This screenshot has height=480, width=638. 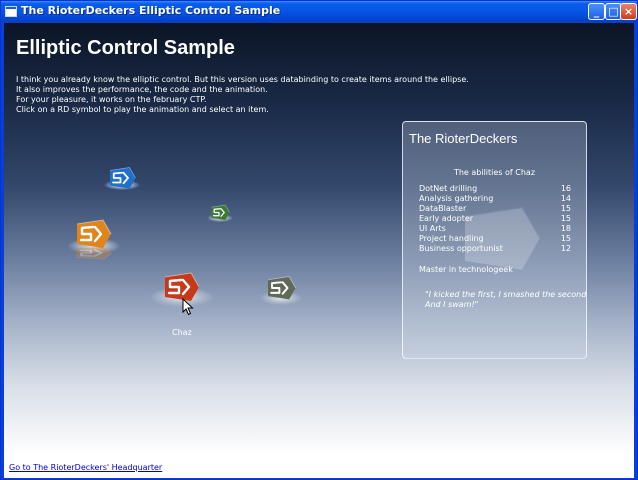 I want to click on selected-item-label: Chaz, so click(x=182, y=332).